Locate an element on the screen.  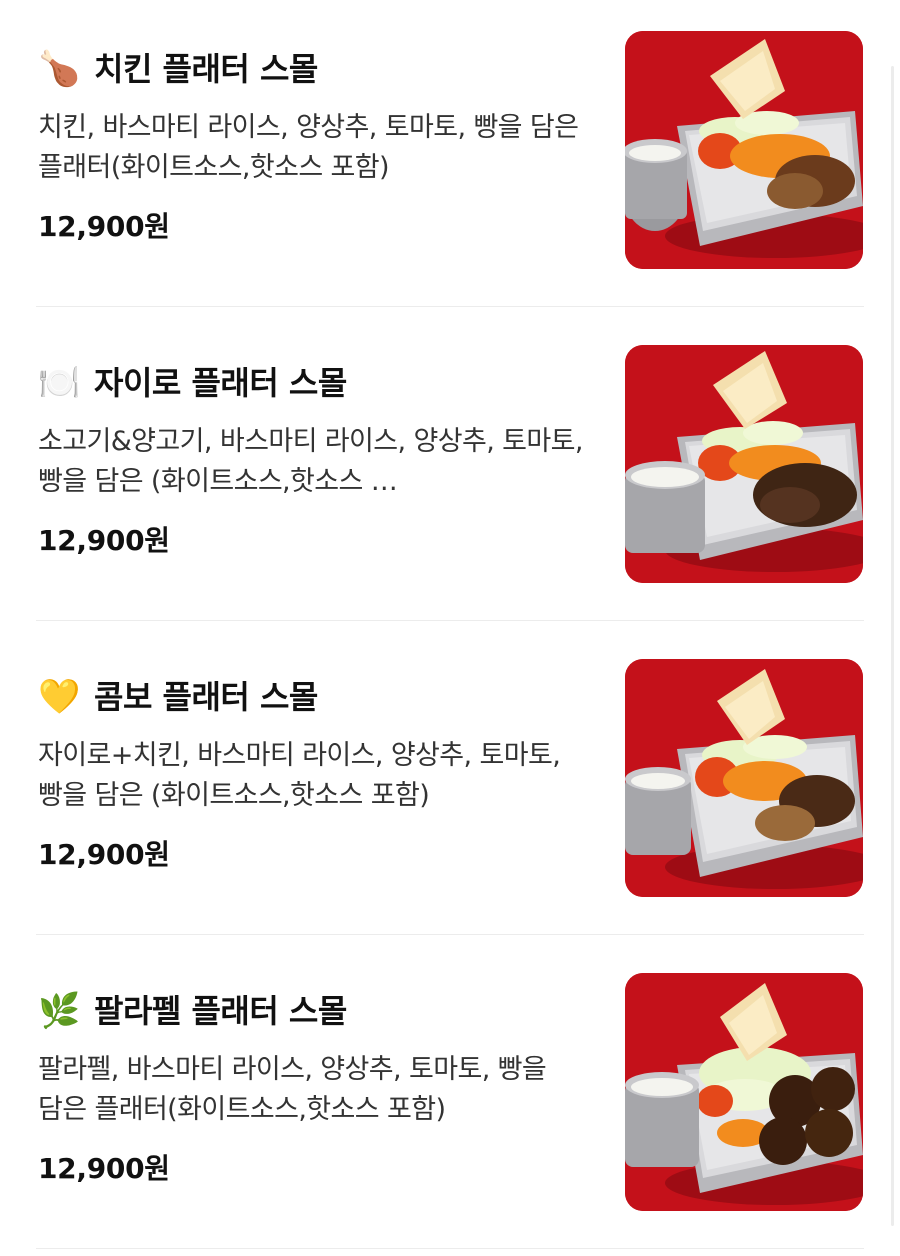
gyro-platter-photo is located at coordinates (744, 464).